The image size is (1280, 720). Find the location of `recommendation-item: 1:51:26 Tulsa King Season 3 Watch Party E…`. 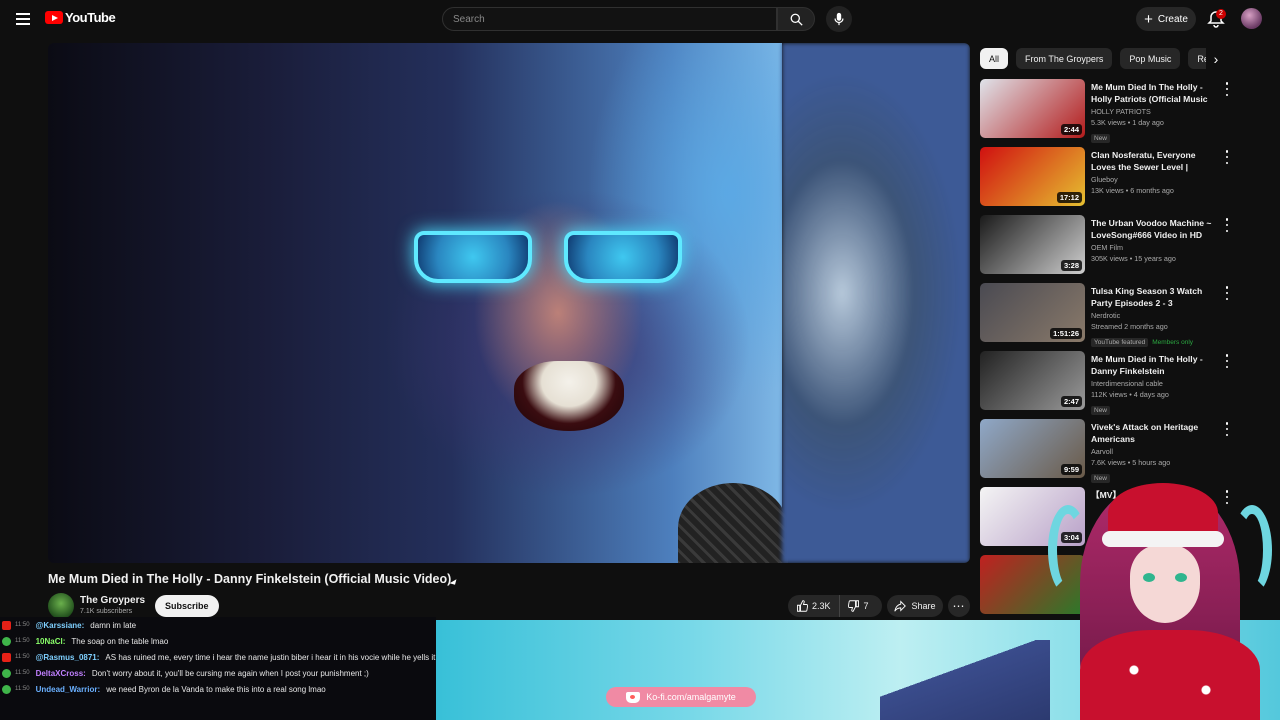

recommendation-item: 1:51:26 Tulsa King Season 3 Watch Party E… is located at coordinates (1110, 315).